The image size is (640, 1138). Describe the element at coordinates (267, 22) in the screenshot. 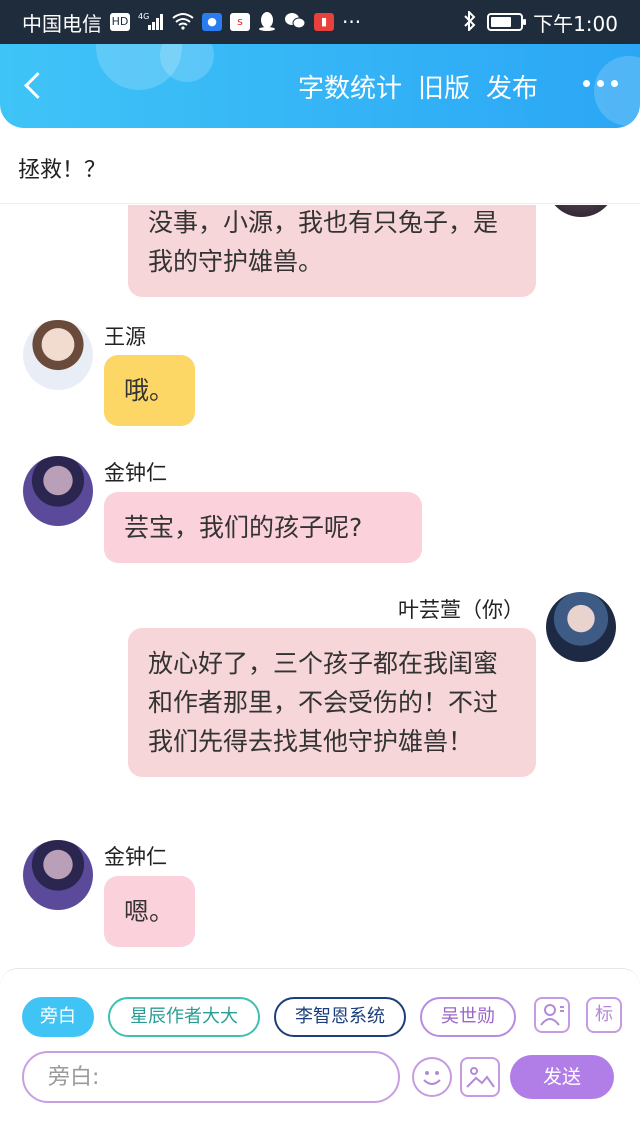

I see `qq-icon` at that location.